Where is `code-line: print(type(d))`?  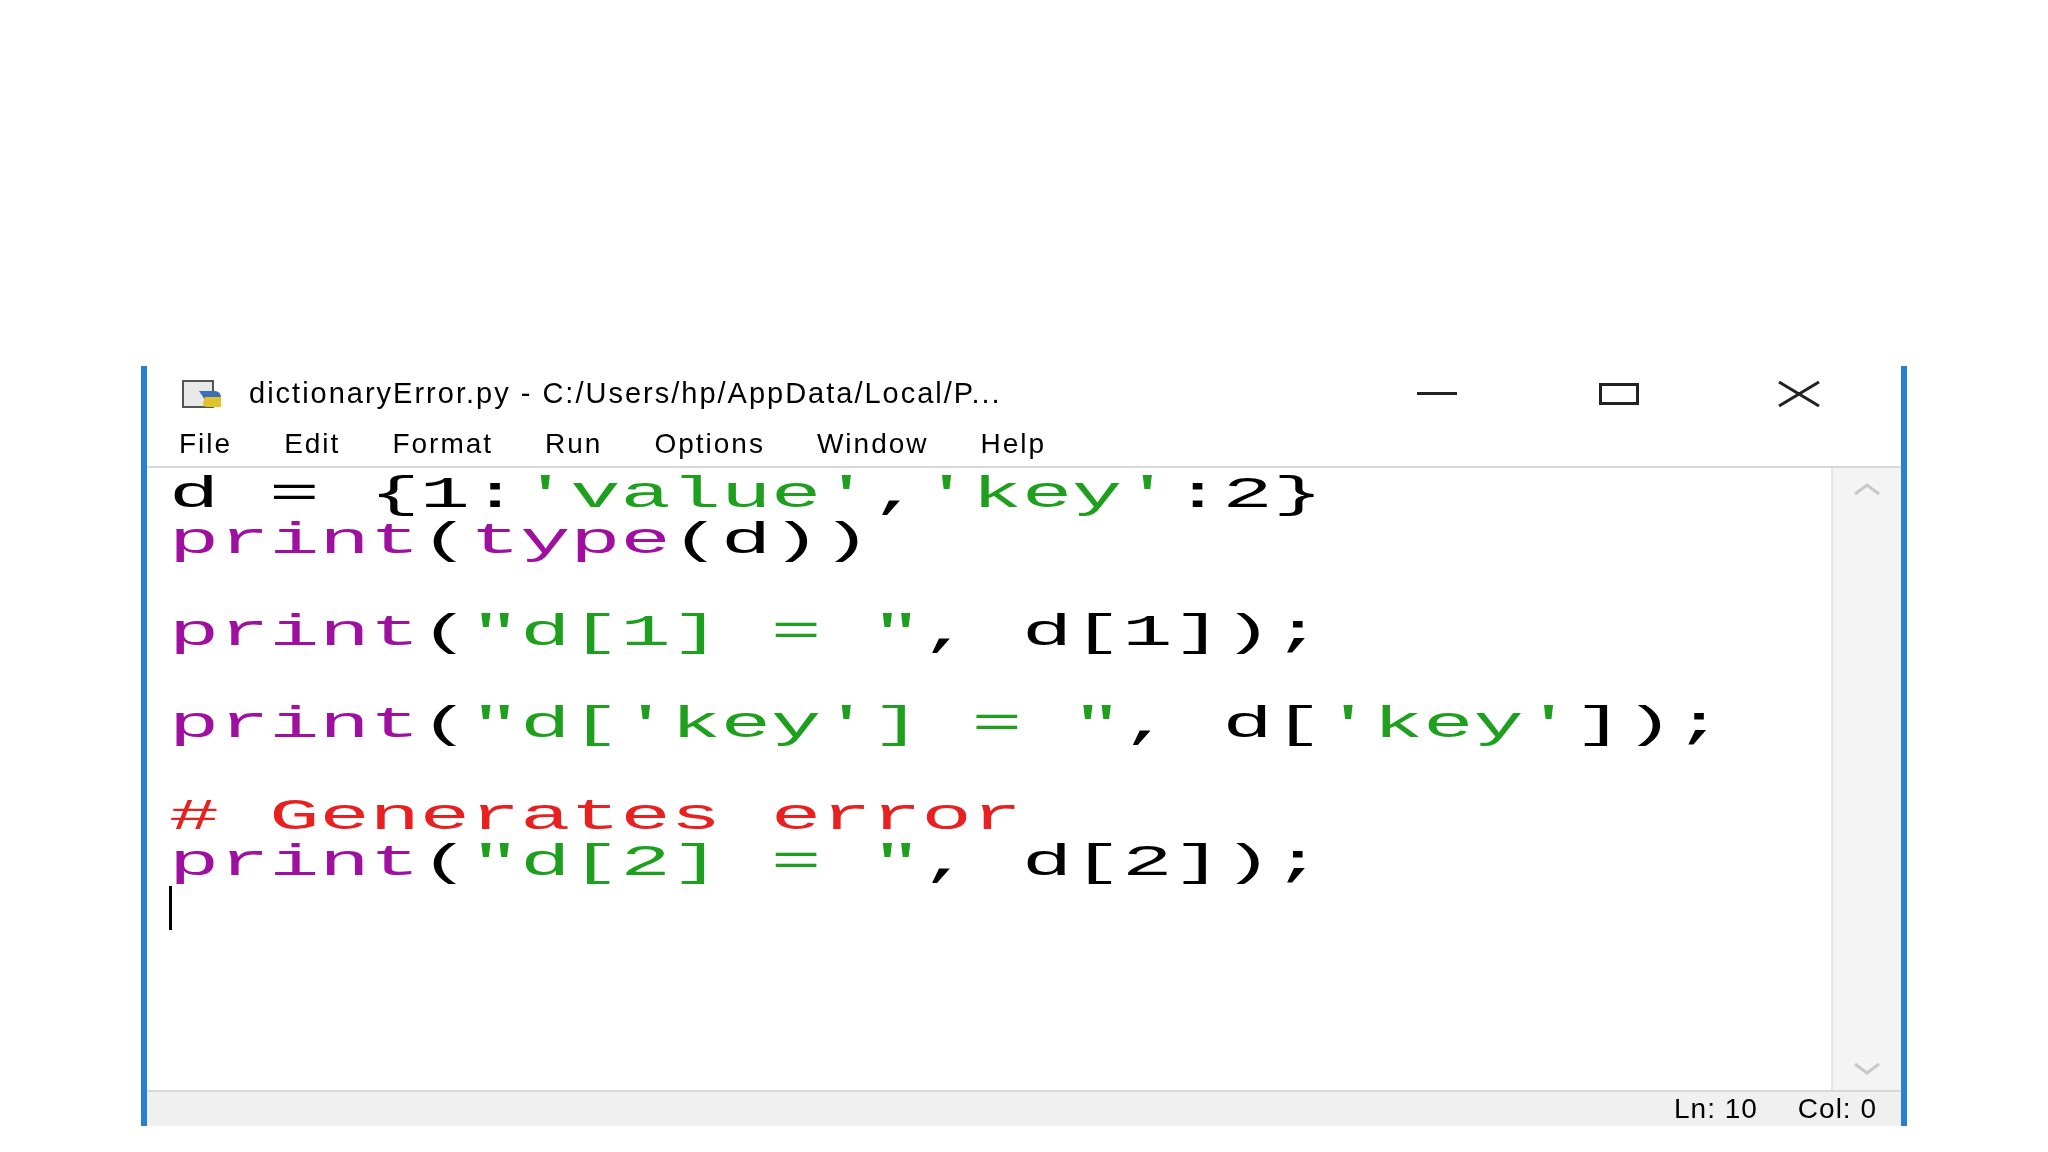
code-line: print(type(d)) is located at coordinates (520, 541).